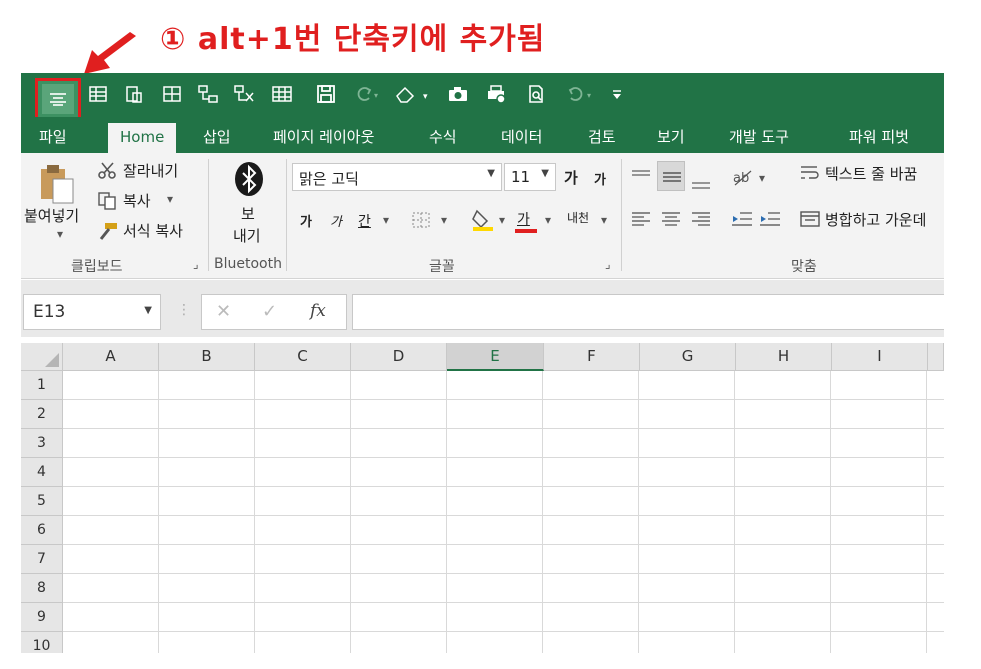 This screenshot has height=669, width=981. Describe the element at coordinates (592, 357) in the screenshot. I see `column-header-f: F` at that location.